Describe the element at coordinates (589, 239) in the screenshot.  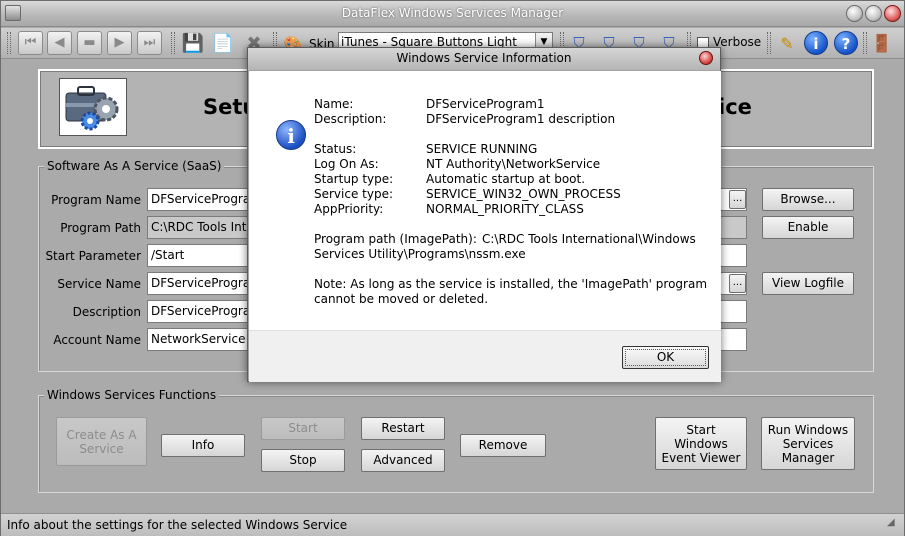
I see `program-path-value: C:\RDC Tools International\Windows` at that location.